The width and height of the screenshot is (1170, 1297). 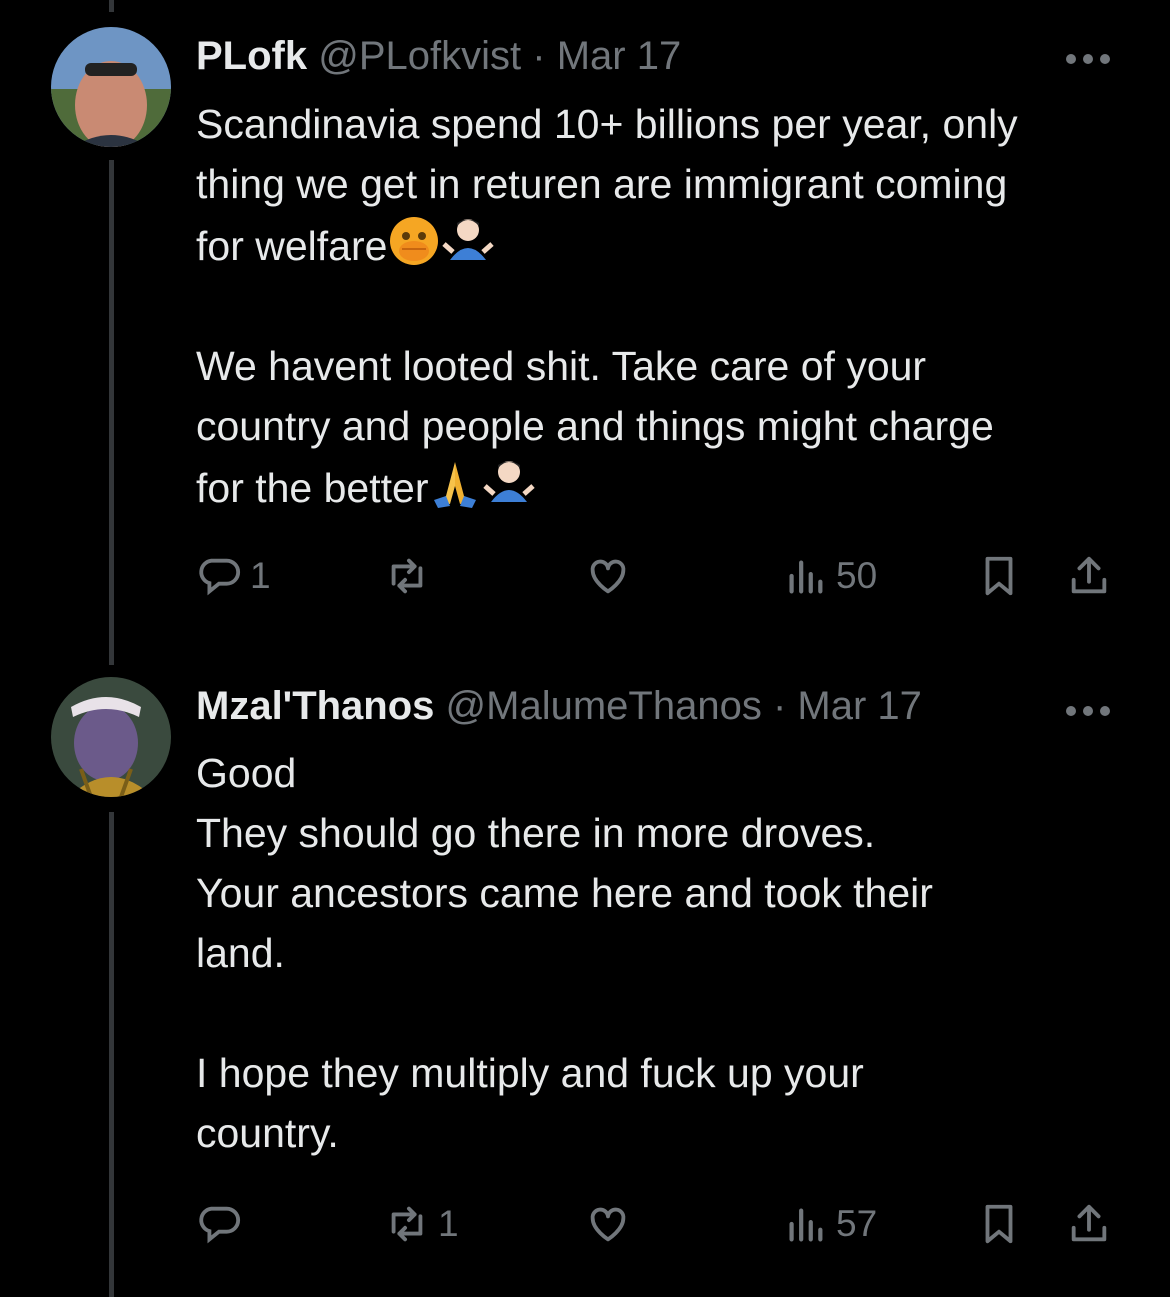 What do you see at coordinates (246, 773) in the screenshot?
I see `text-line: Good` at bounding box center [246, 773].